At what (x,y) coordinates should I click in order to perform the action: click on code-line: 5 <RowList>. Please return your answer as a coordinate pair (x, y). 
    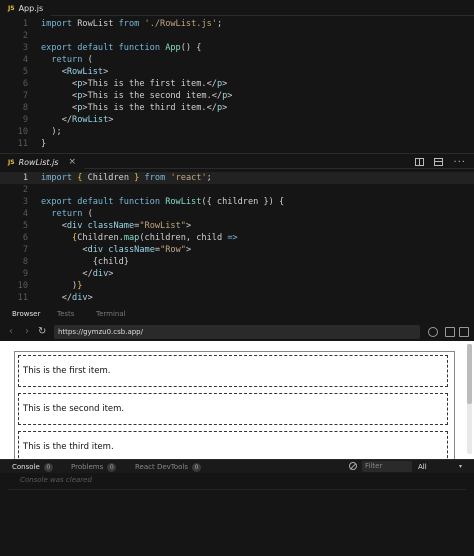
    Looking at the image, I should click on (237, 72).